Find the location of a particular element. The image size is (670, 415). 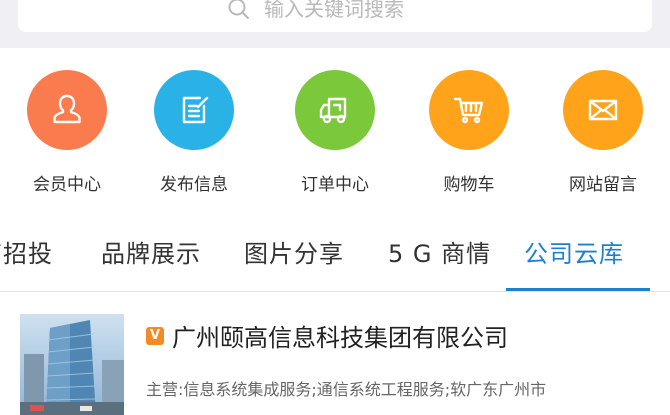

quick-link-label: 订单中心 is located at coordinates (335, 185).